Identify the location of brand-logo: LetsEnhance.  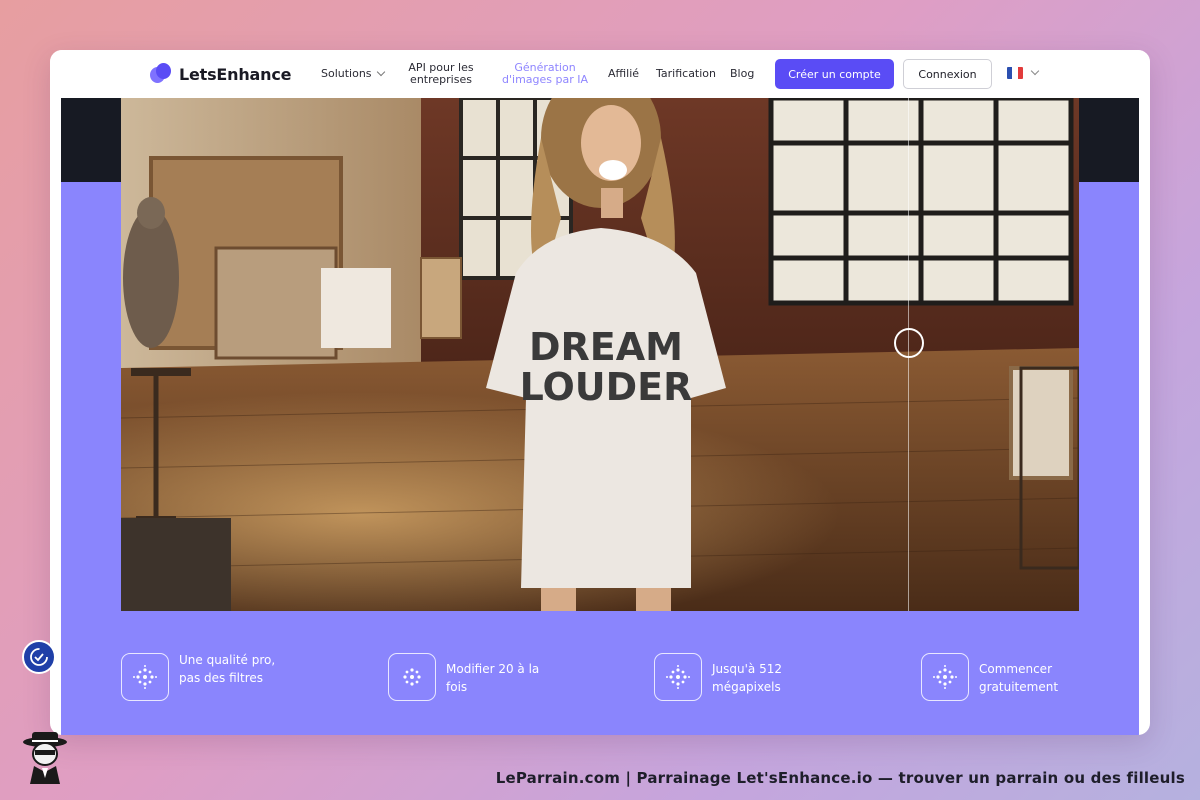
(220, 74).